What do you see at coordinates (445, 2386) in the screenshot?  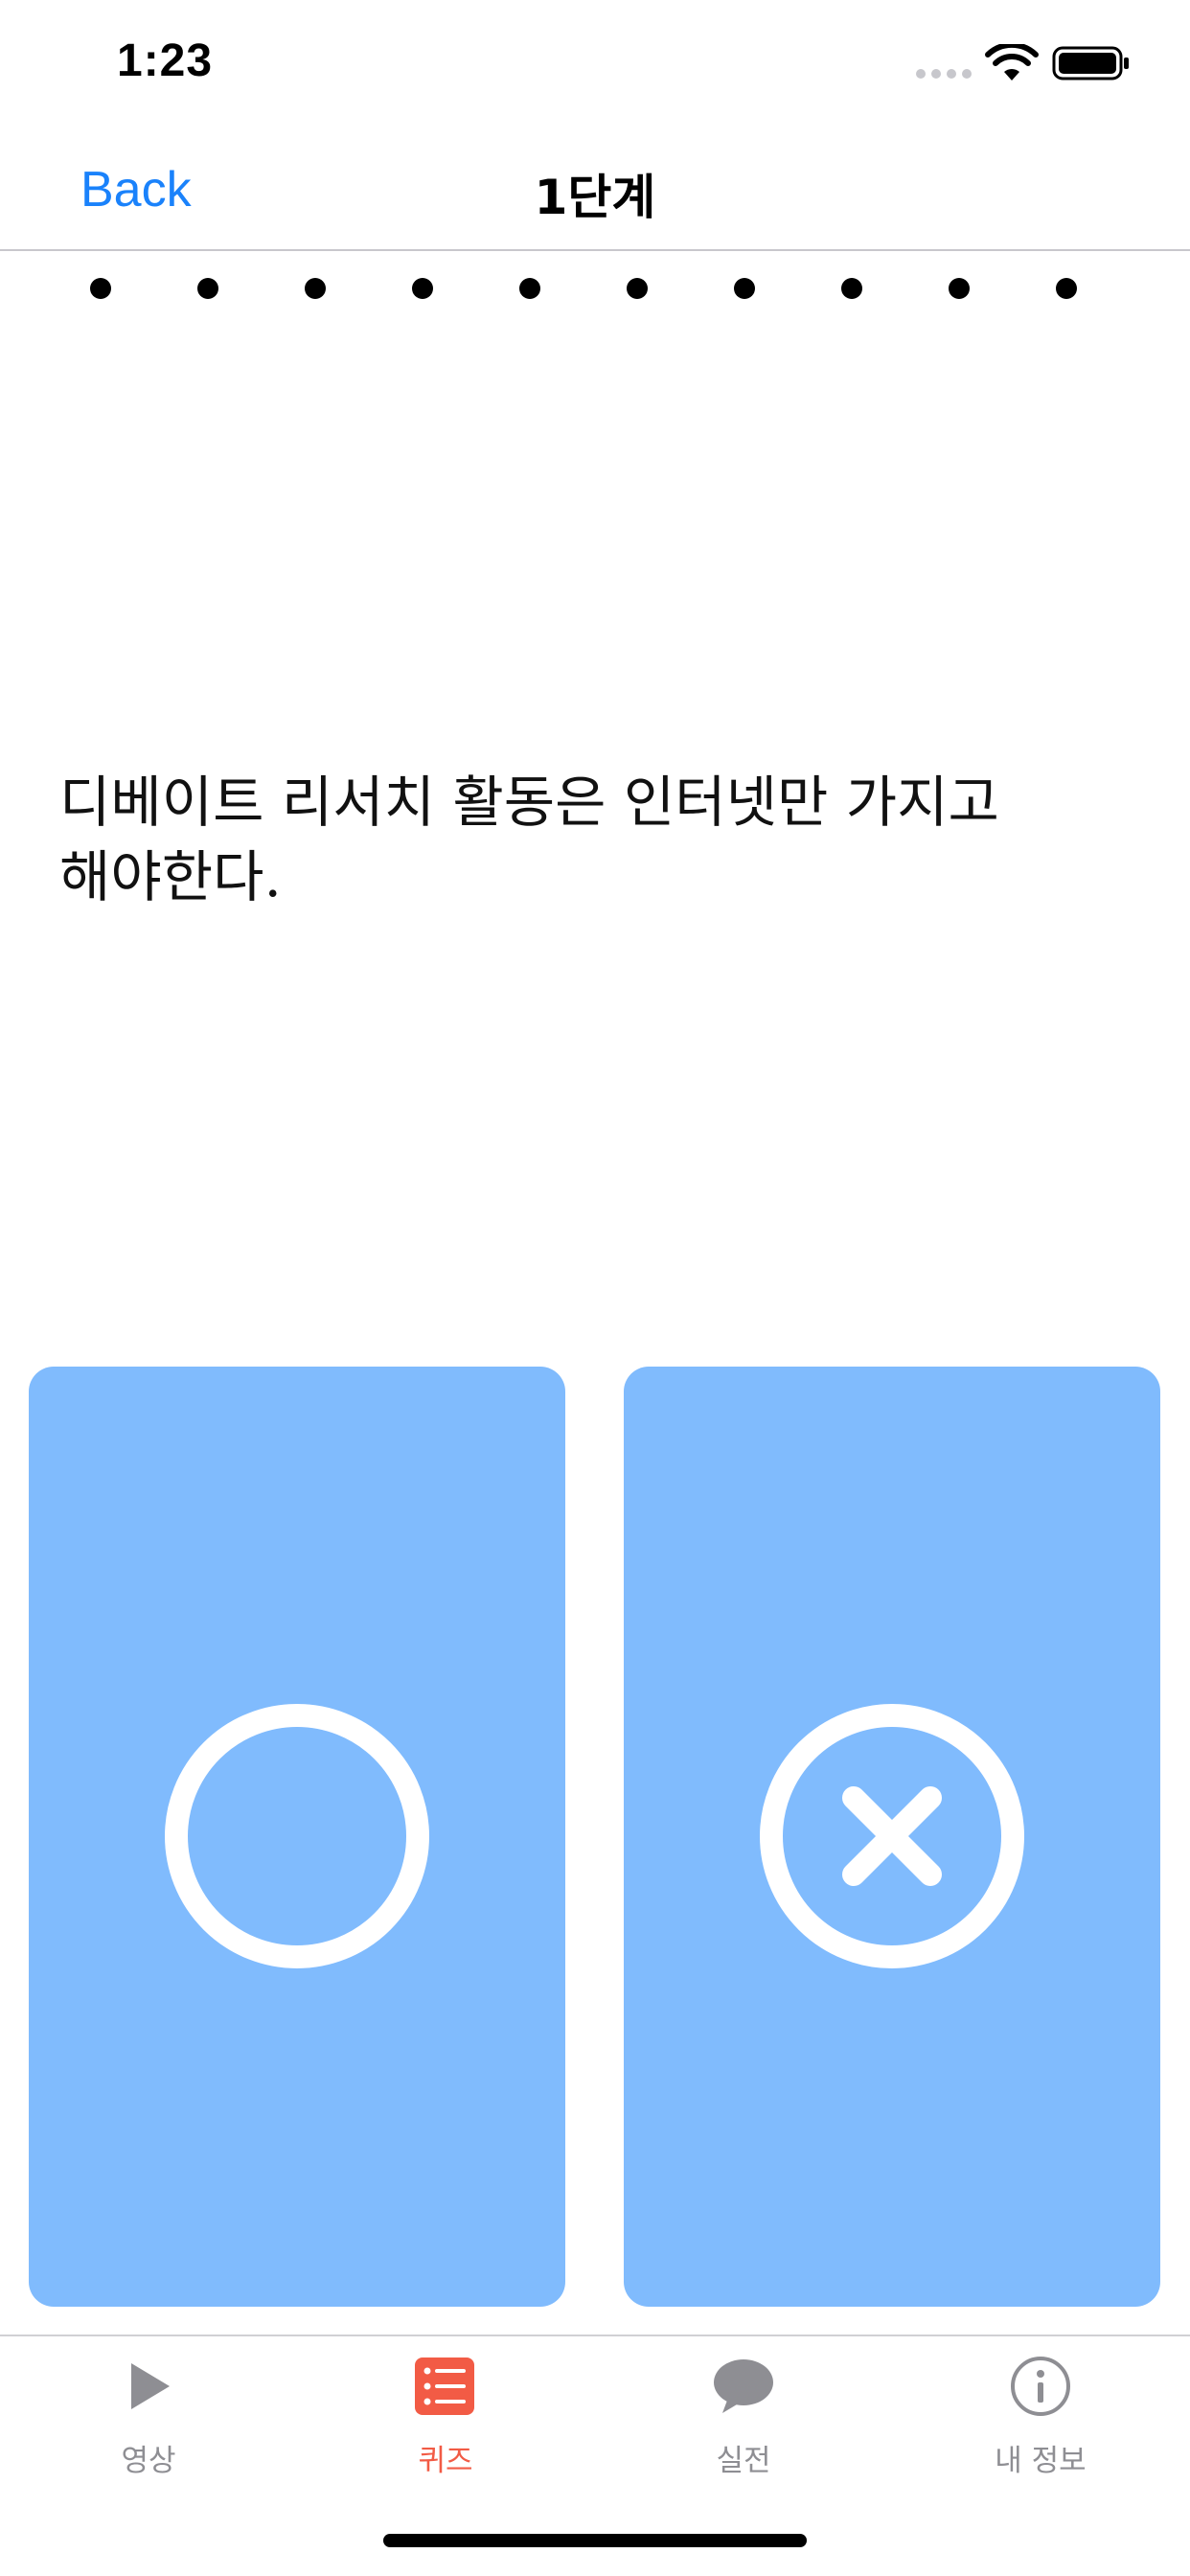 I see `list-icon` at bounding box center [445, 2386].